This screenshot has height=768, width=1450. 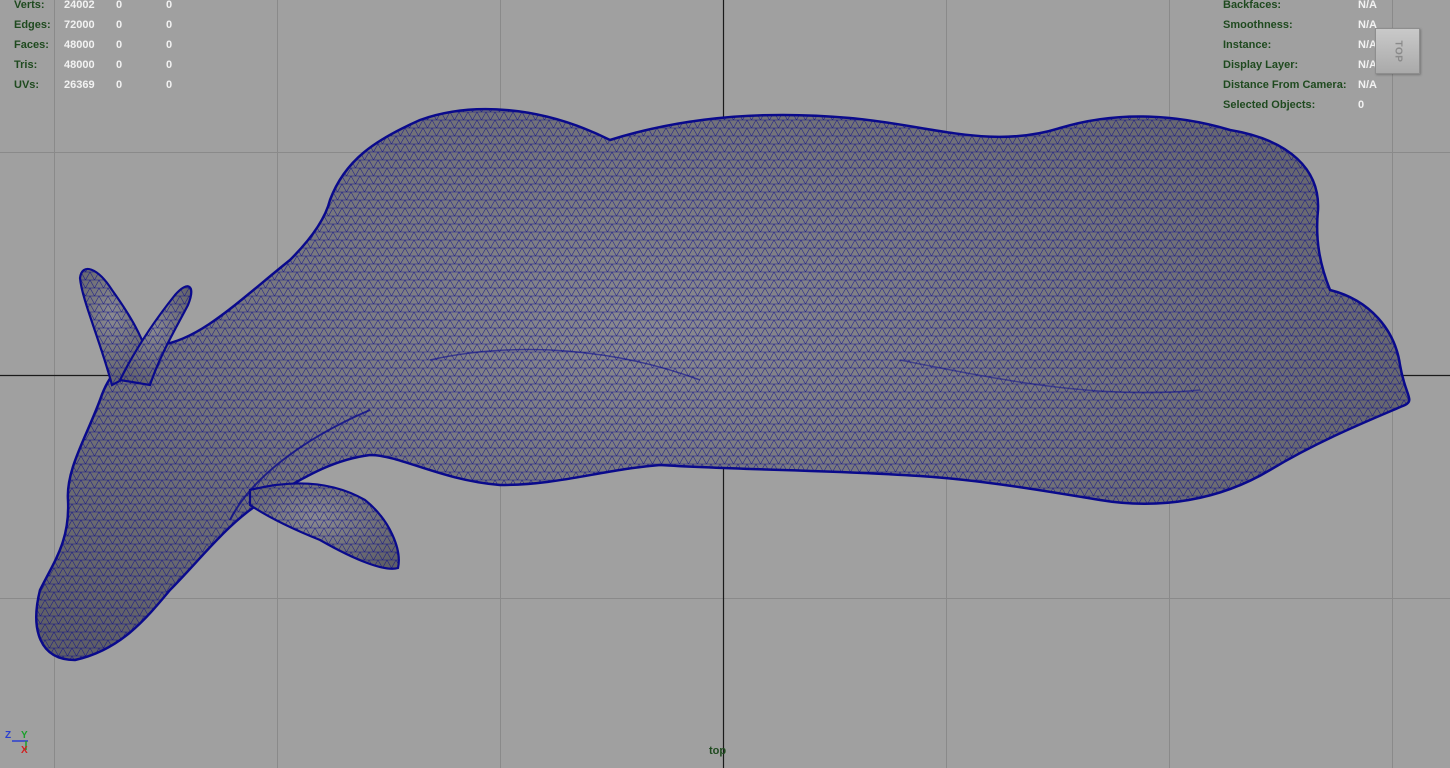 I want to click on viewcube-top: TOP, so click(x=1397, y=51).